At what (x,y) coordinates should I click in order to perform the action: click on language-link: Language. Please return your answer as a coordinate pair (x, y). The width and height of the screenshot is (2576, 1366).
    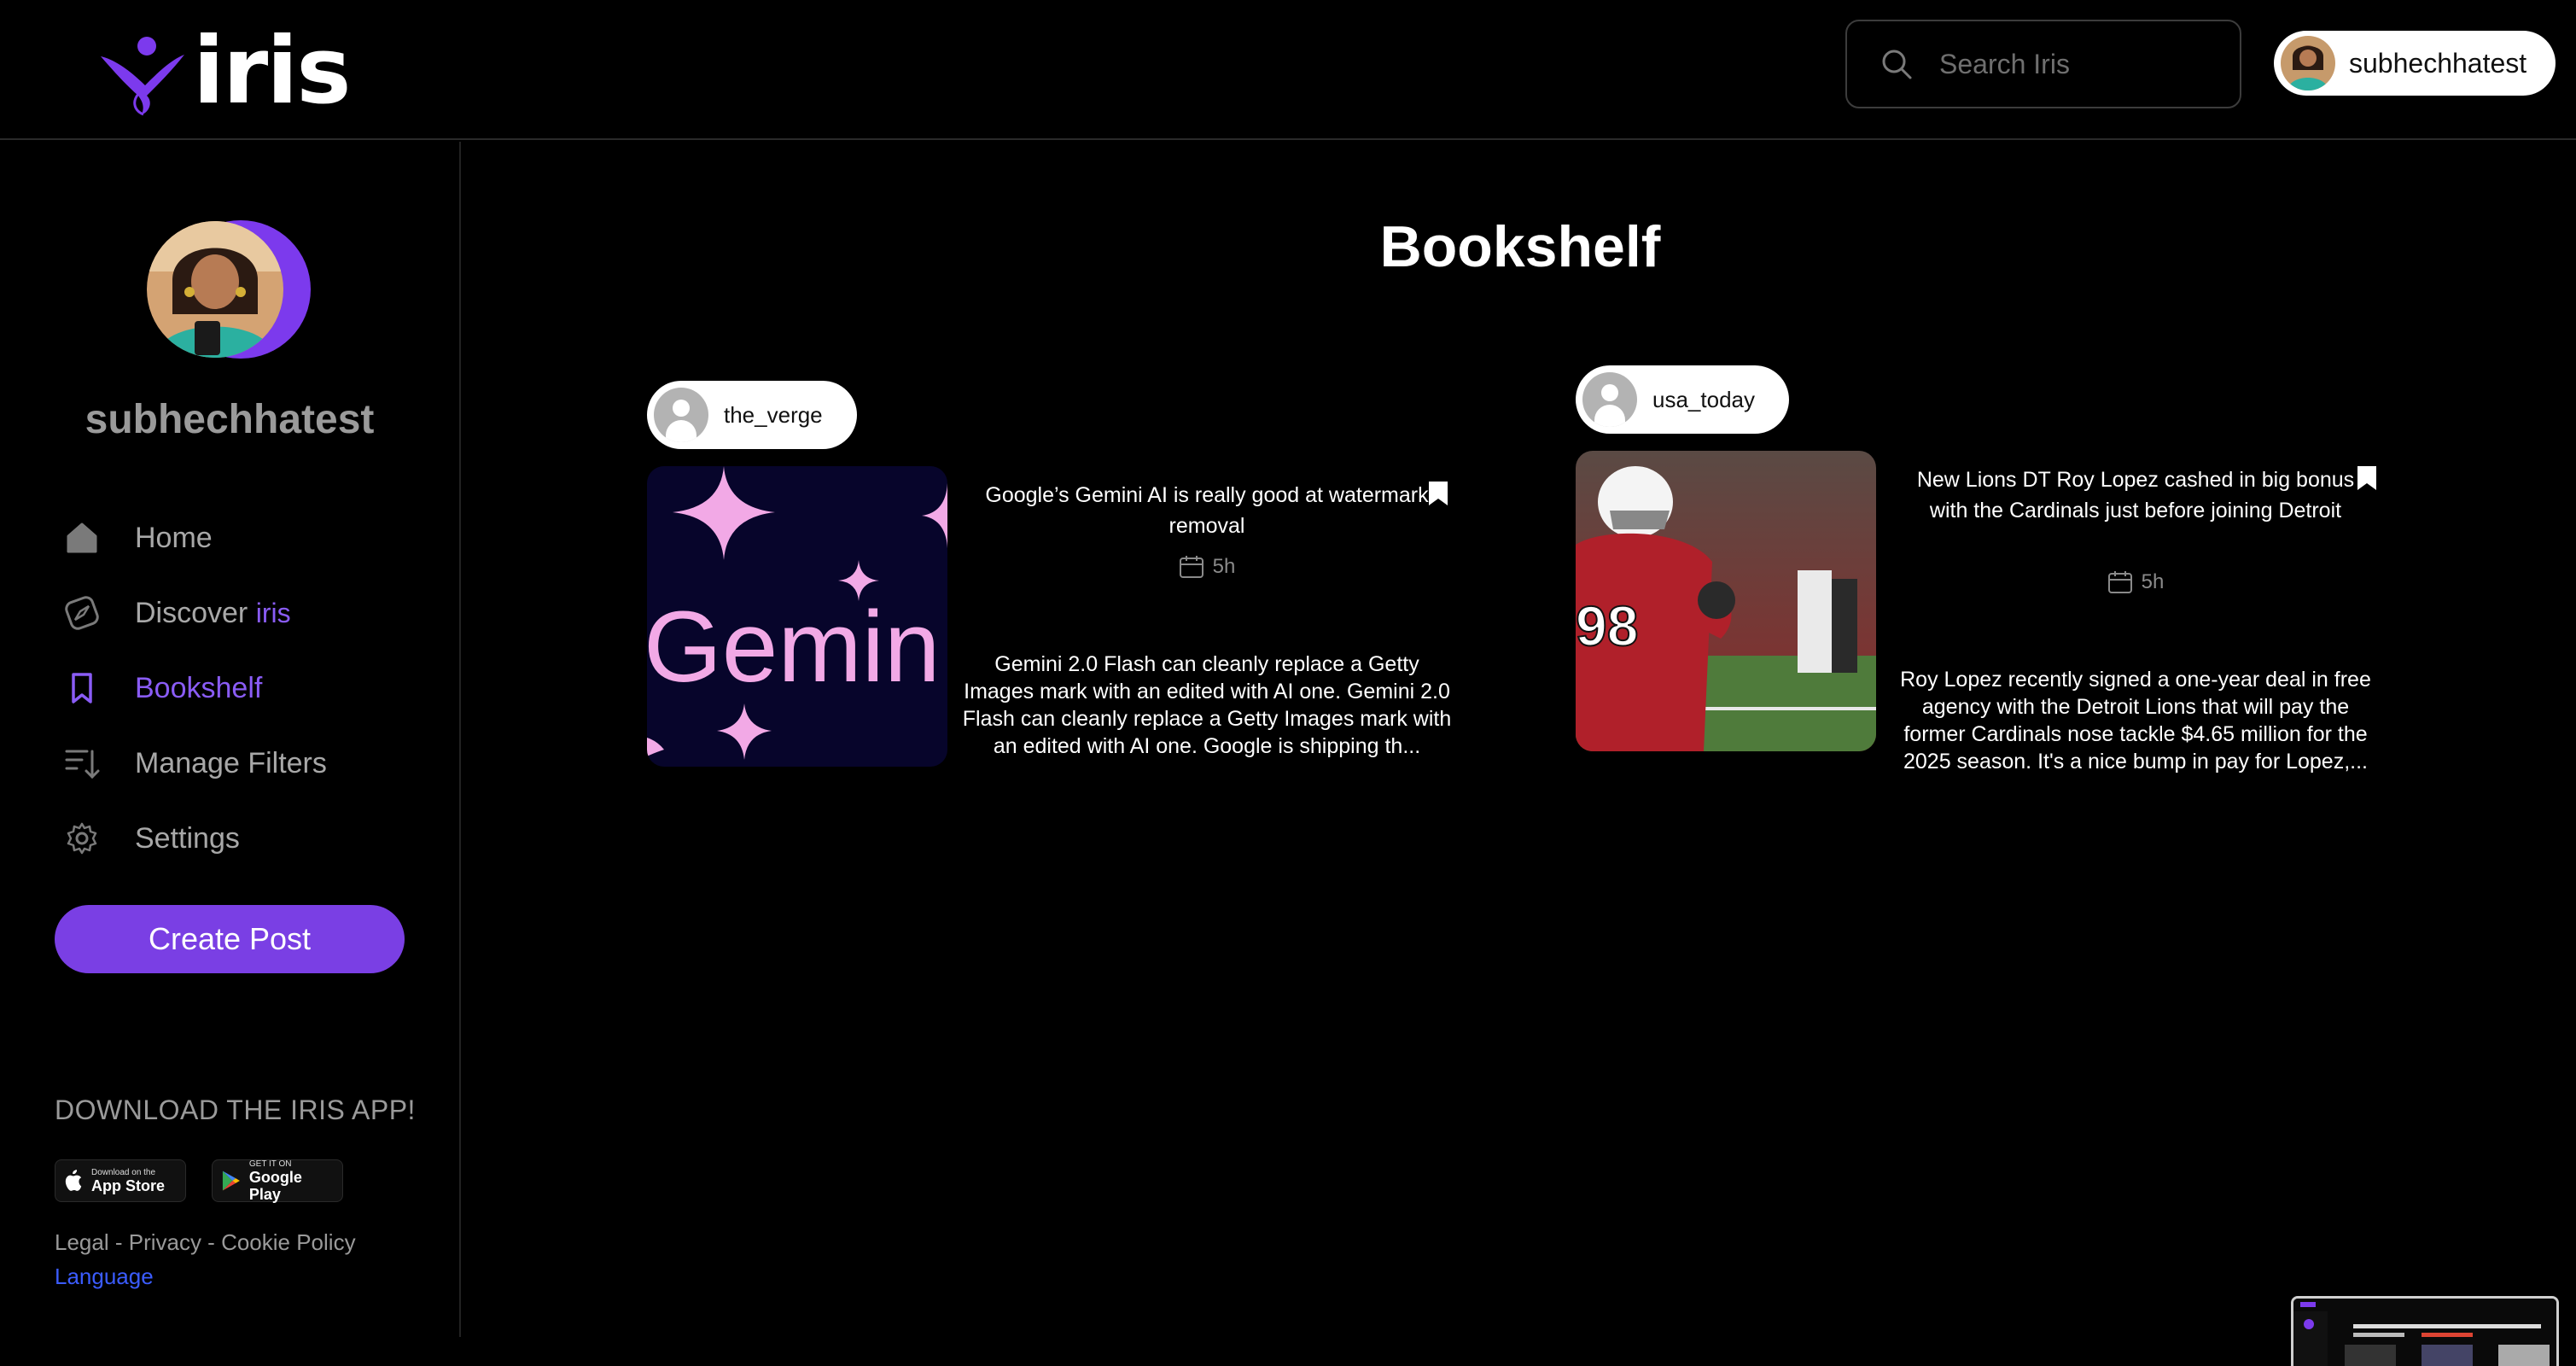
    Looking at the image, I should click on (104, 1277).